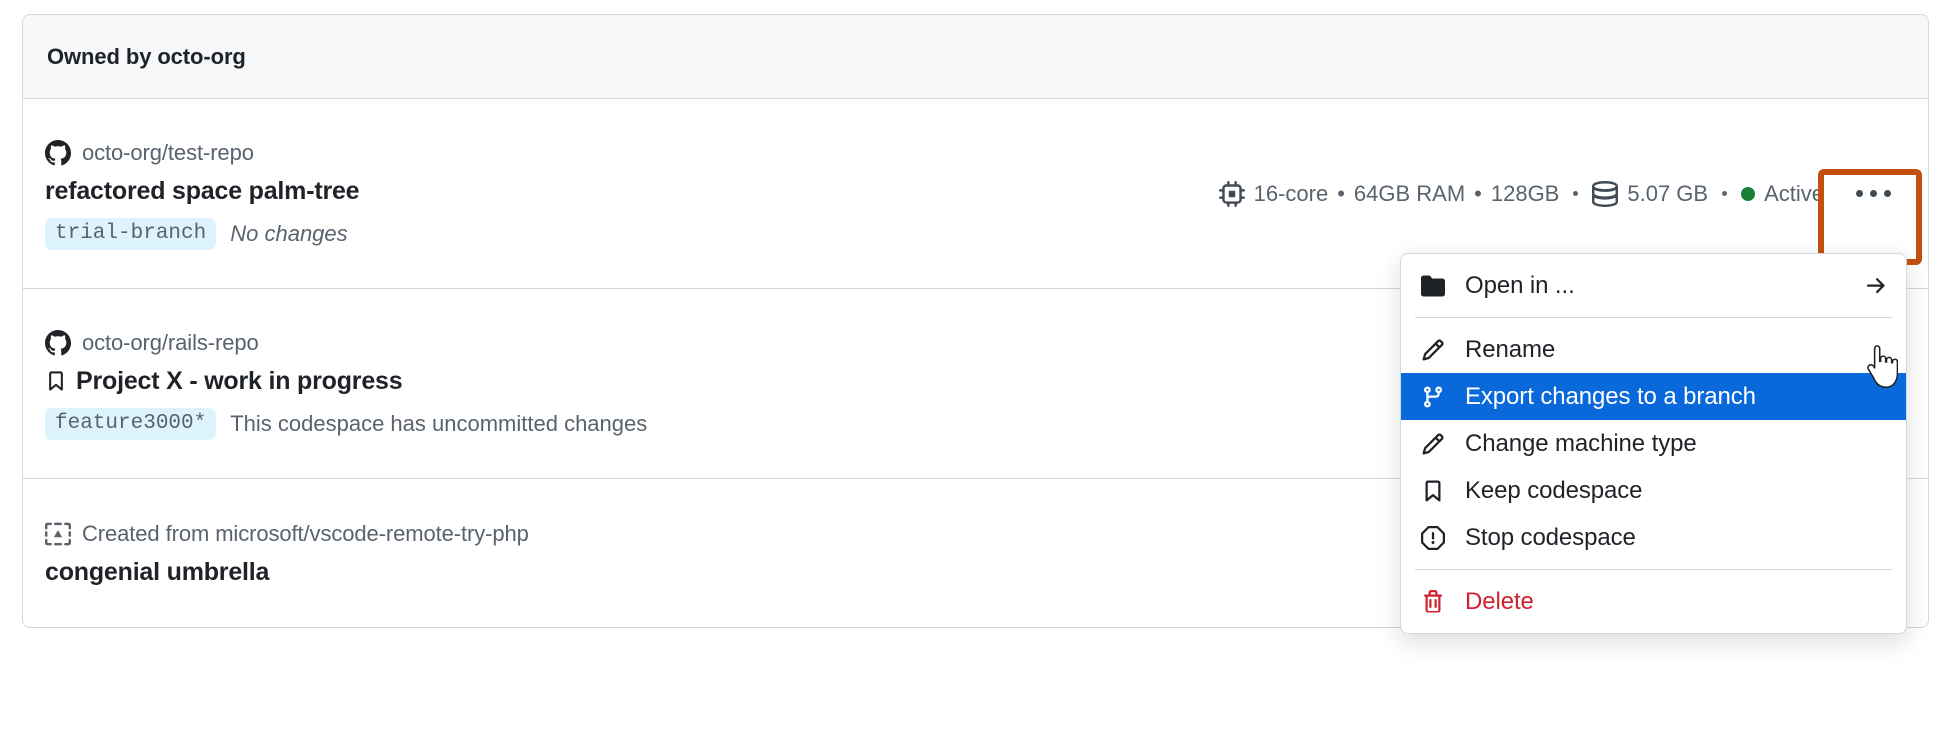 Image resolution: width=1948 pixels, height=738 pixels. Describe the element at coordinates (1653, 537) in the screenshot. I see `menu-item-stop-codespace: Stop codespace` at that location.